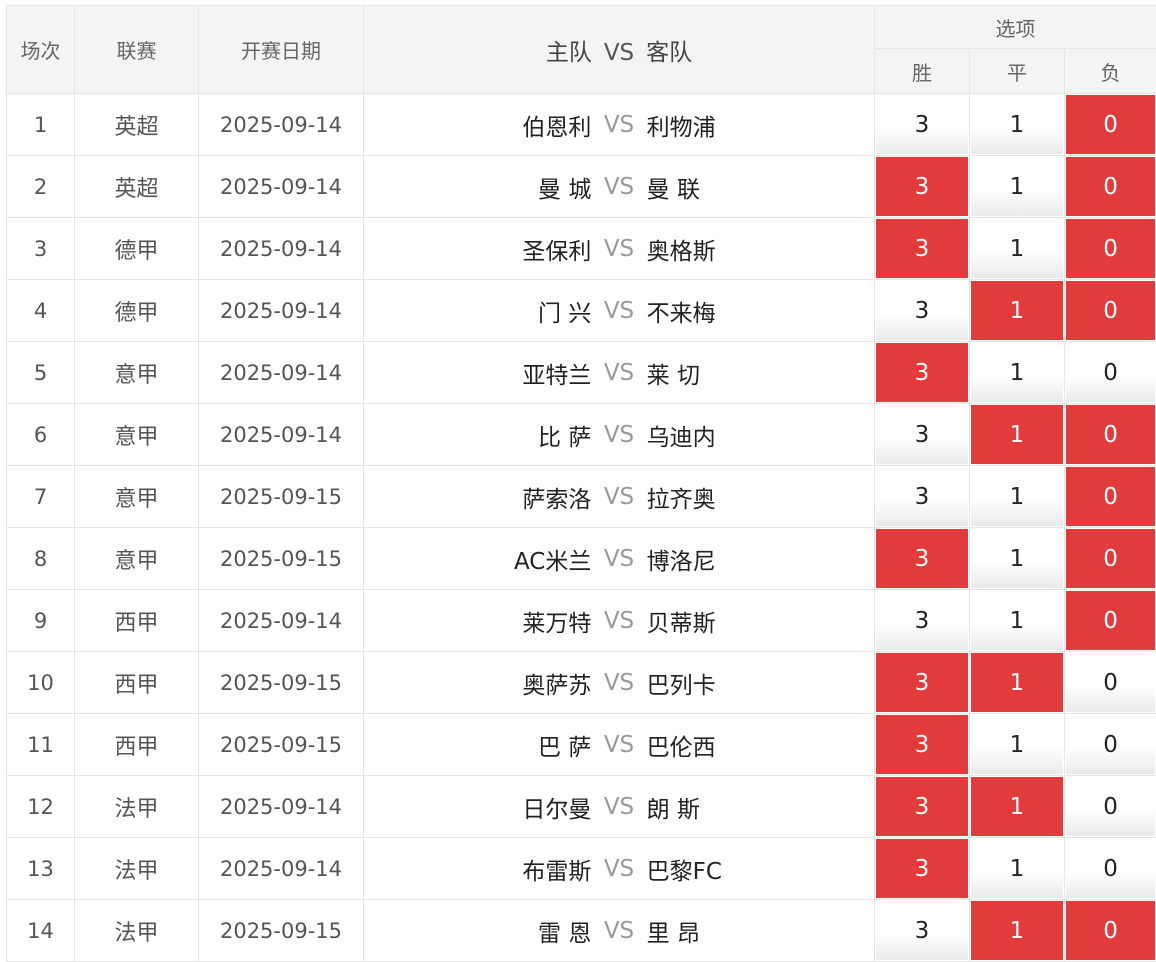 This screenshot has width=1156, height=962. I want to click on table-row: 9西甲2025-09-14莱万特VS贝蒂斯310, so click(581, 621).